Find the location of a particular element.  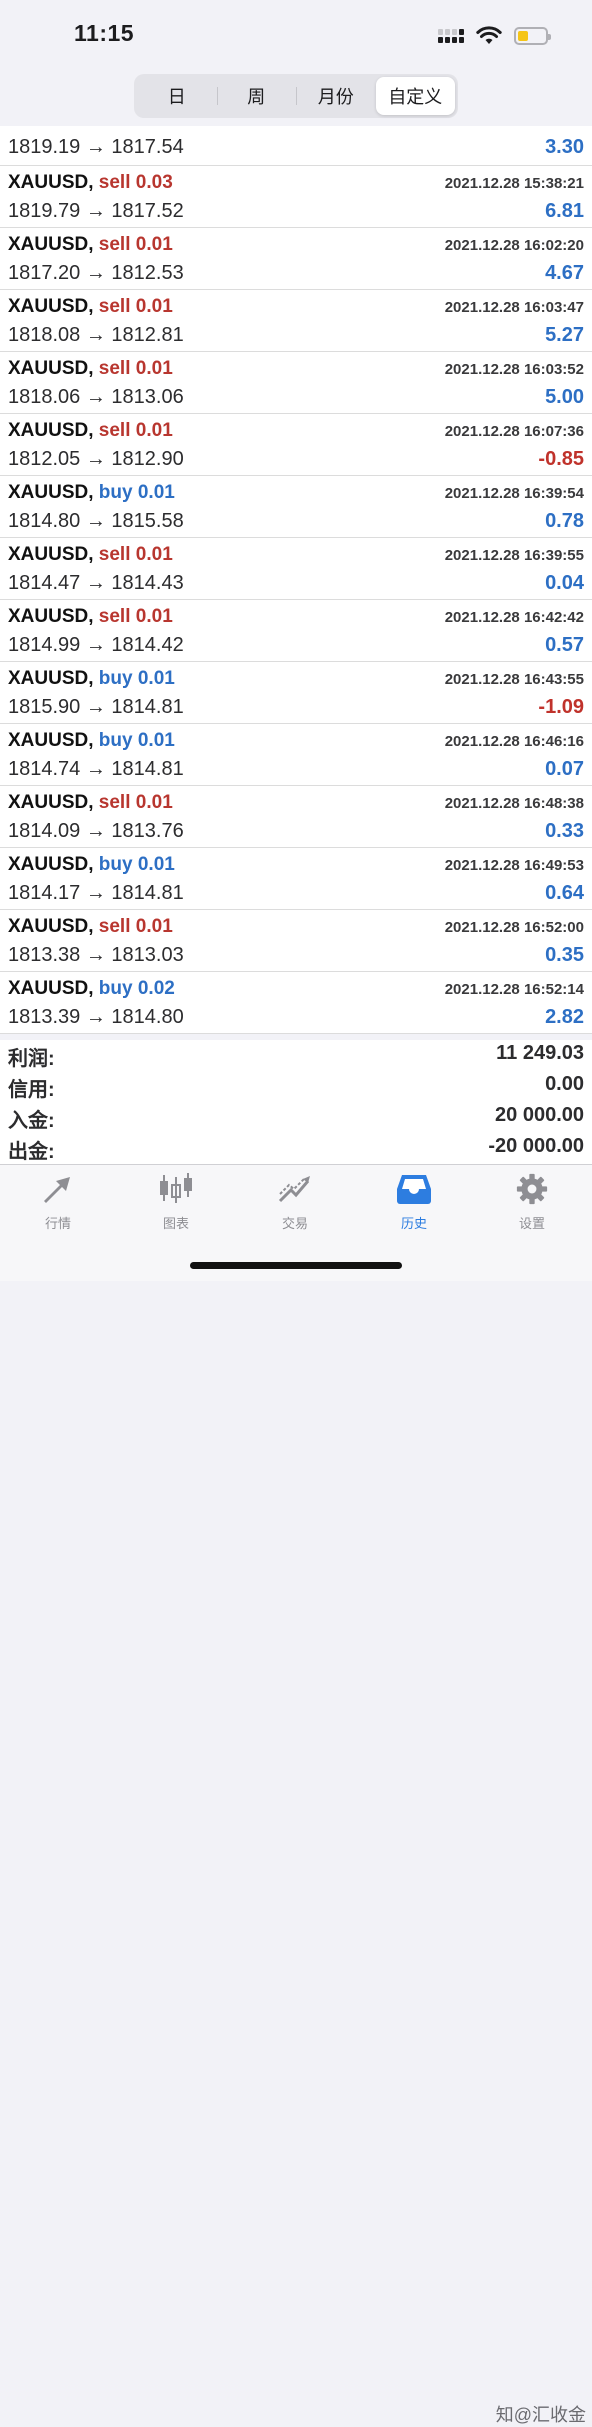

tab-label: 设置 is located at coordinates (531, 1223).